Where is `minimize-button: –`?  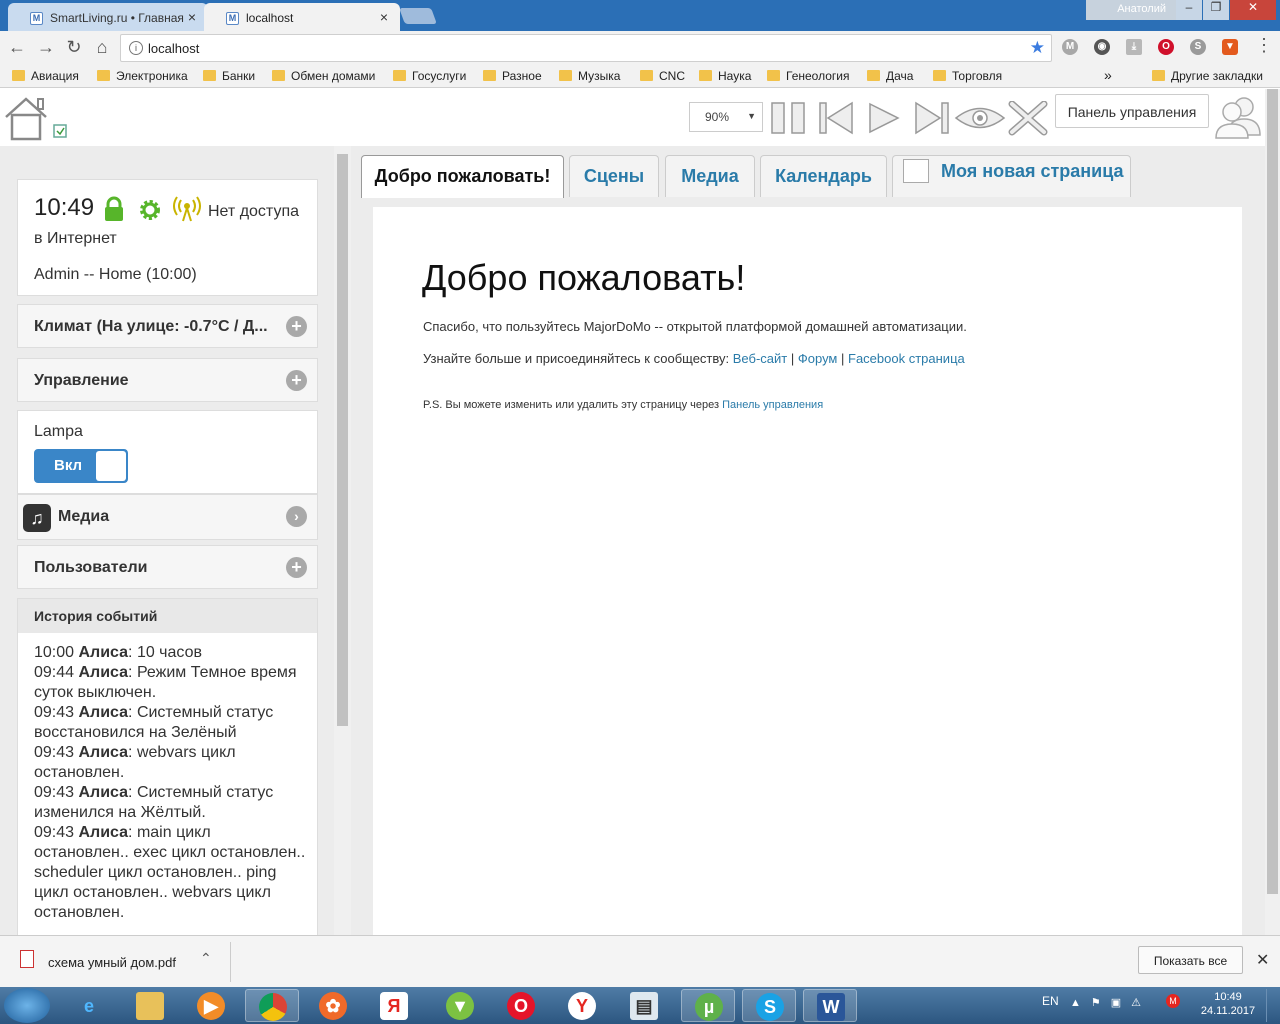
minimize-button: – is located at coordinates (1189, 10).